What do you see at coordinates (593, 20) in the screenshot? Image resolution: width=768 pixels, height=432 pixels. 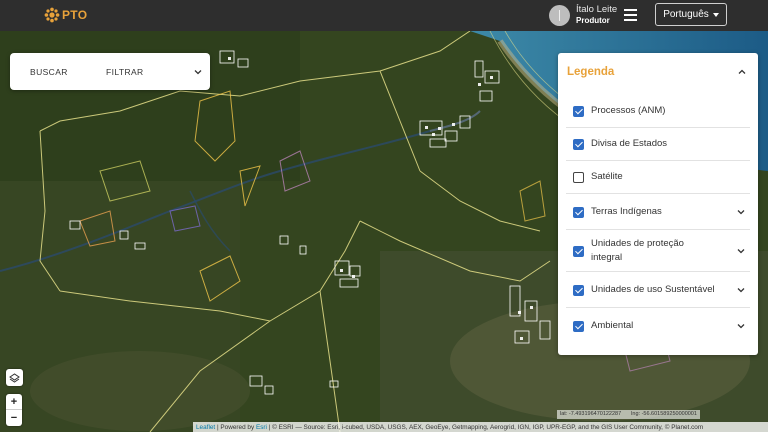 I see `user-role: Produtor` at bounding box center [593, 20].